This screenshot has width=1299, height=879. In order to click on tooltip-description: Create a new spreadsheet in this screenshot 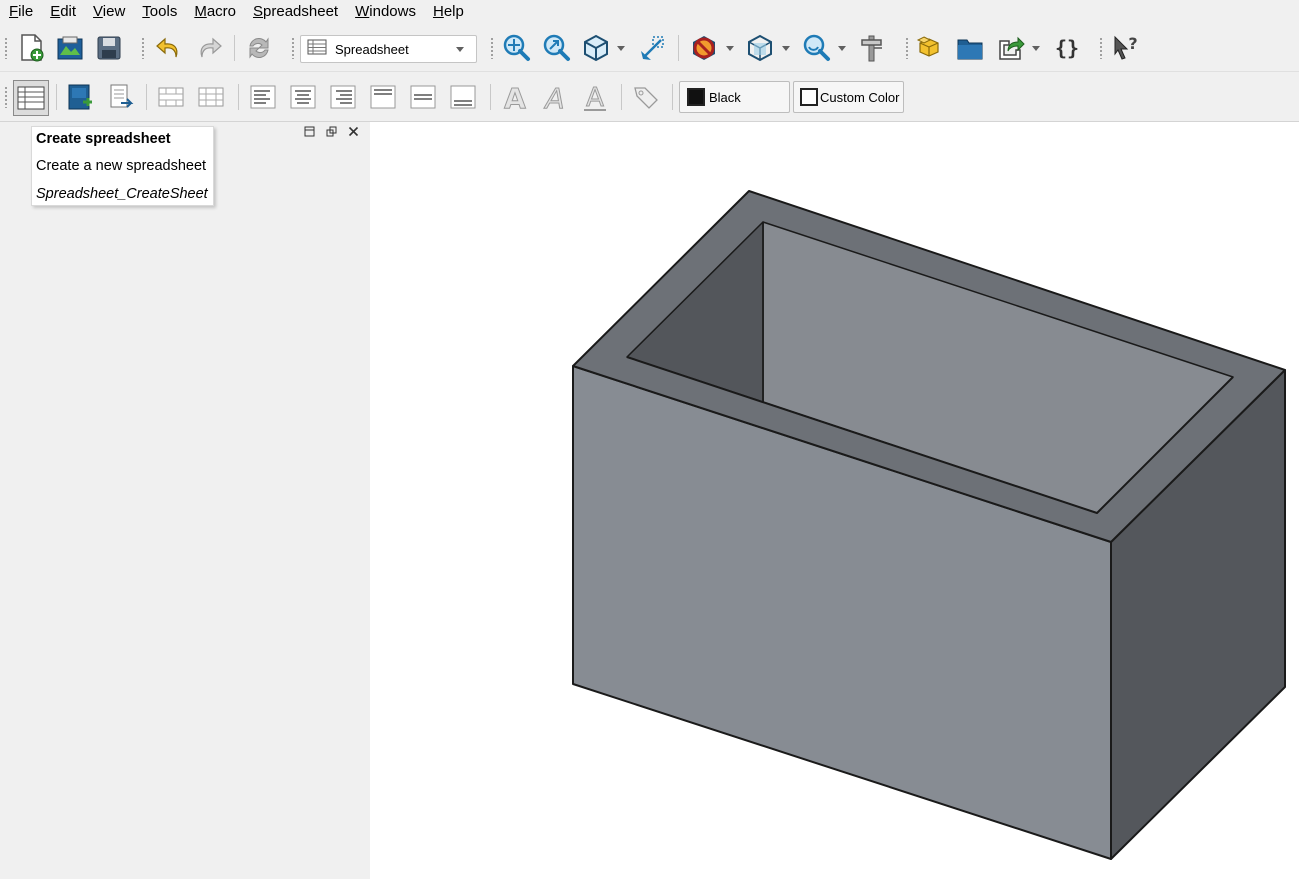, I will do `click(121, 166)`.